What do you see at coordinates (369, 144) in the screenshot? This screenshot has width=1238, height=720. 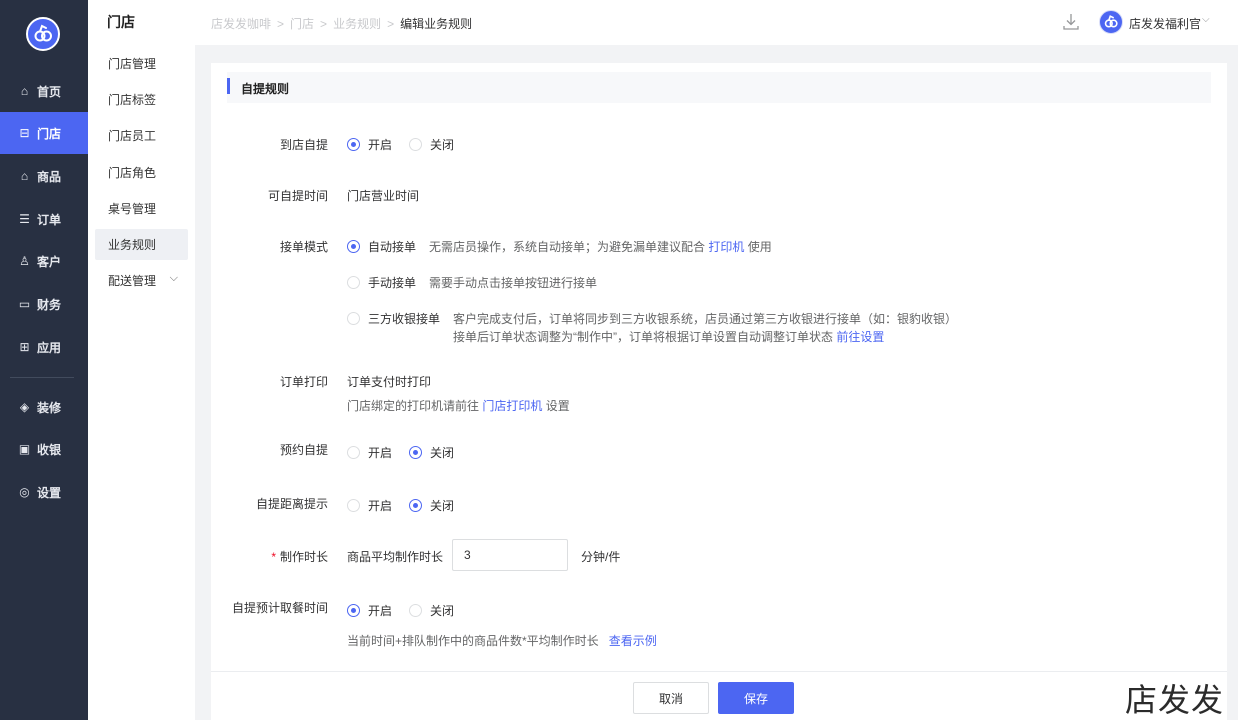 I see `store-pickup-on-radio: 开启` at bounding box center [369, 144].